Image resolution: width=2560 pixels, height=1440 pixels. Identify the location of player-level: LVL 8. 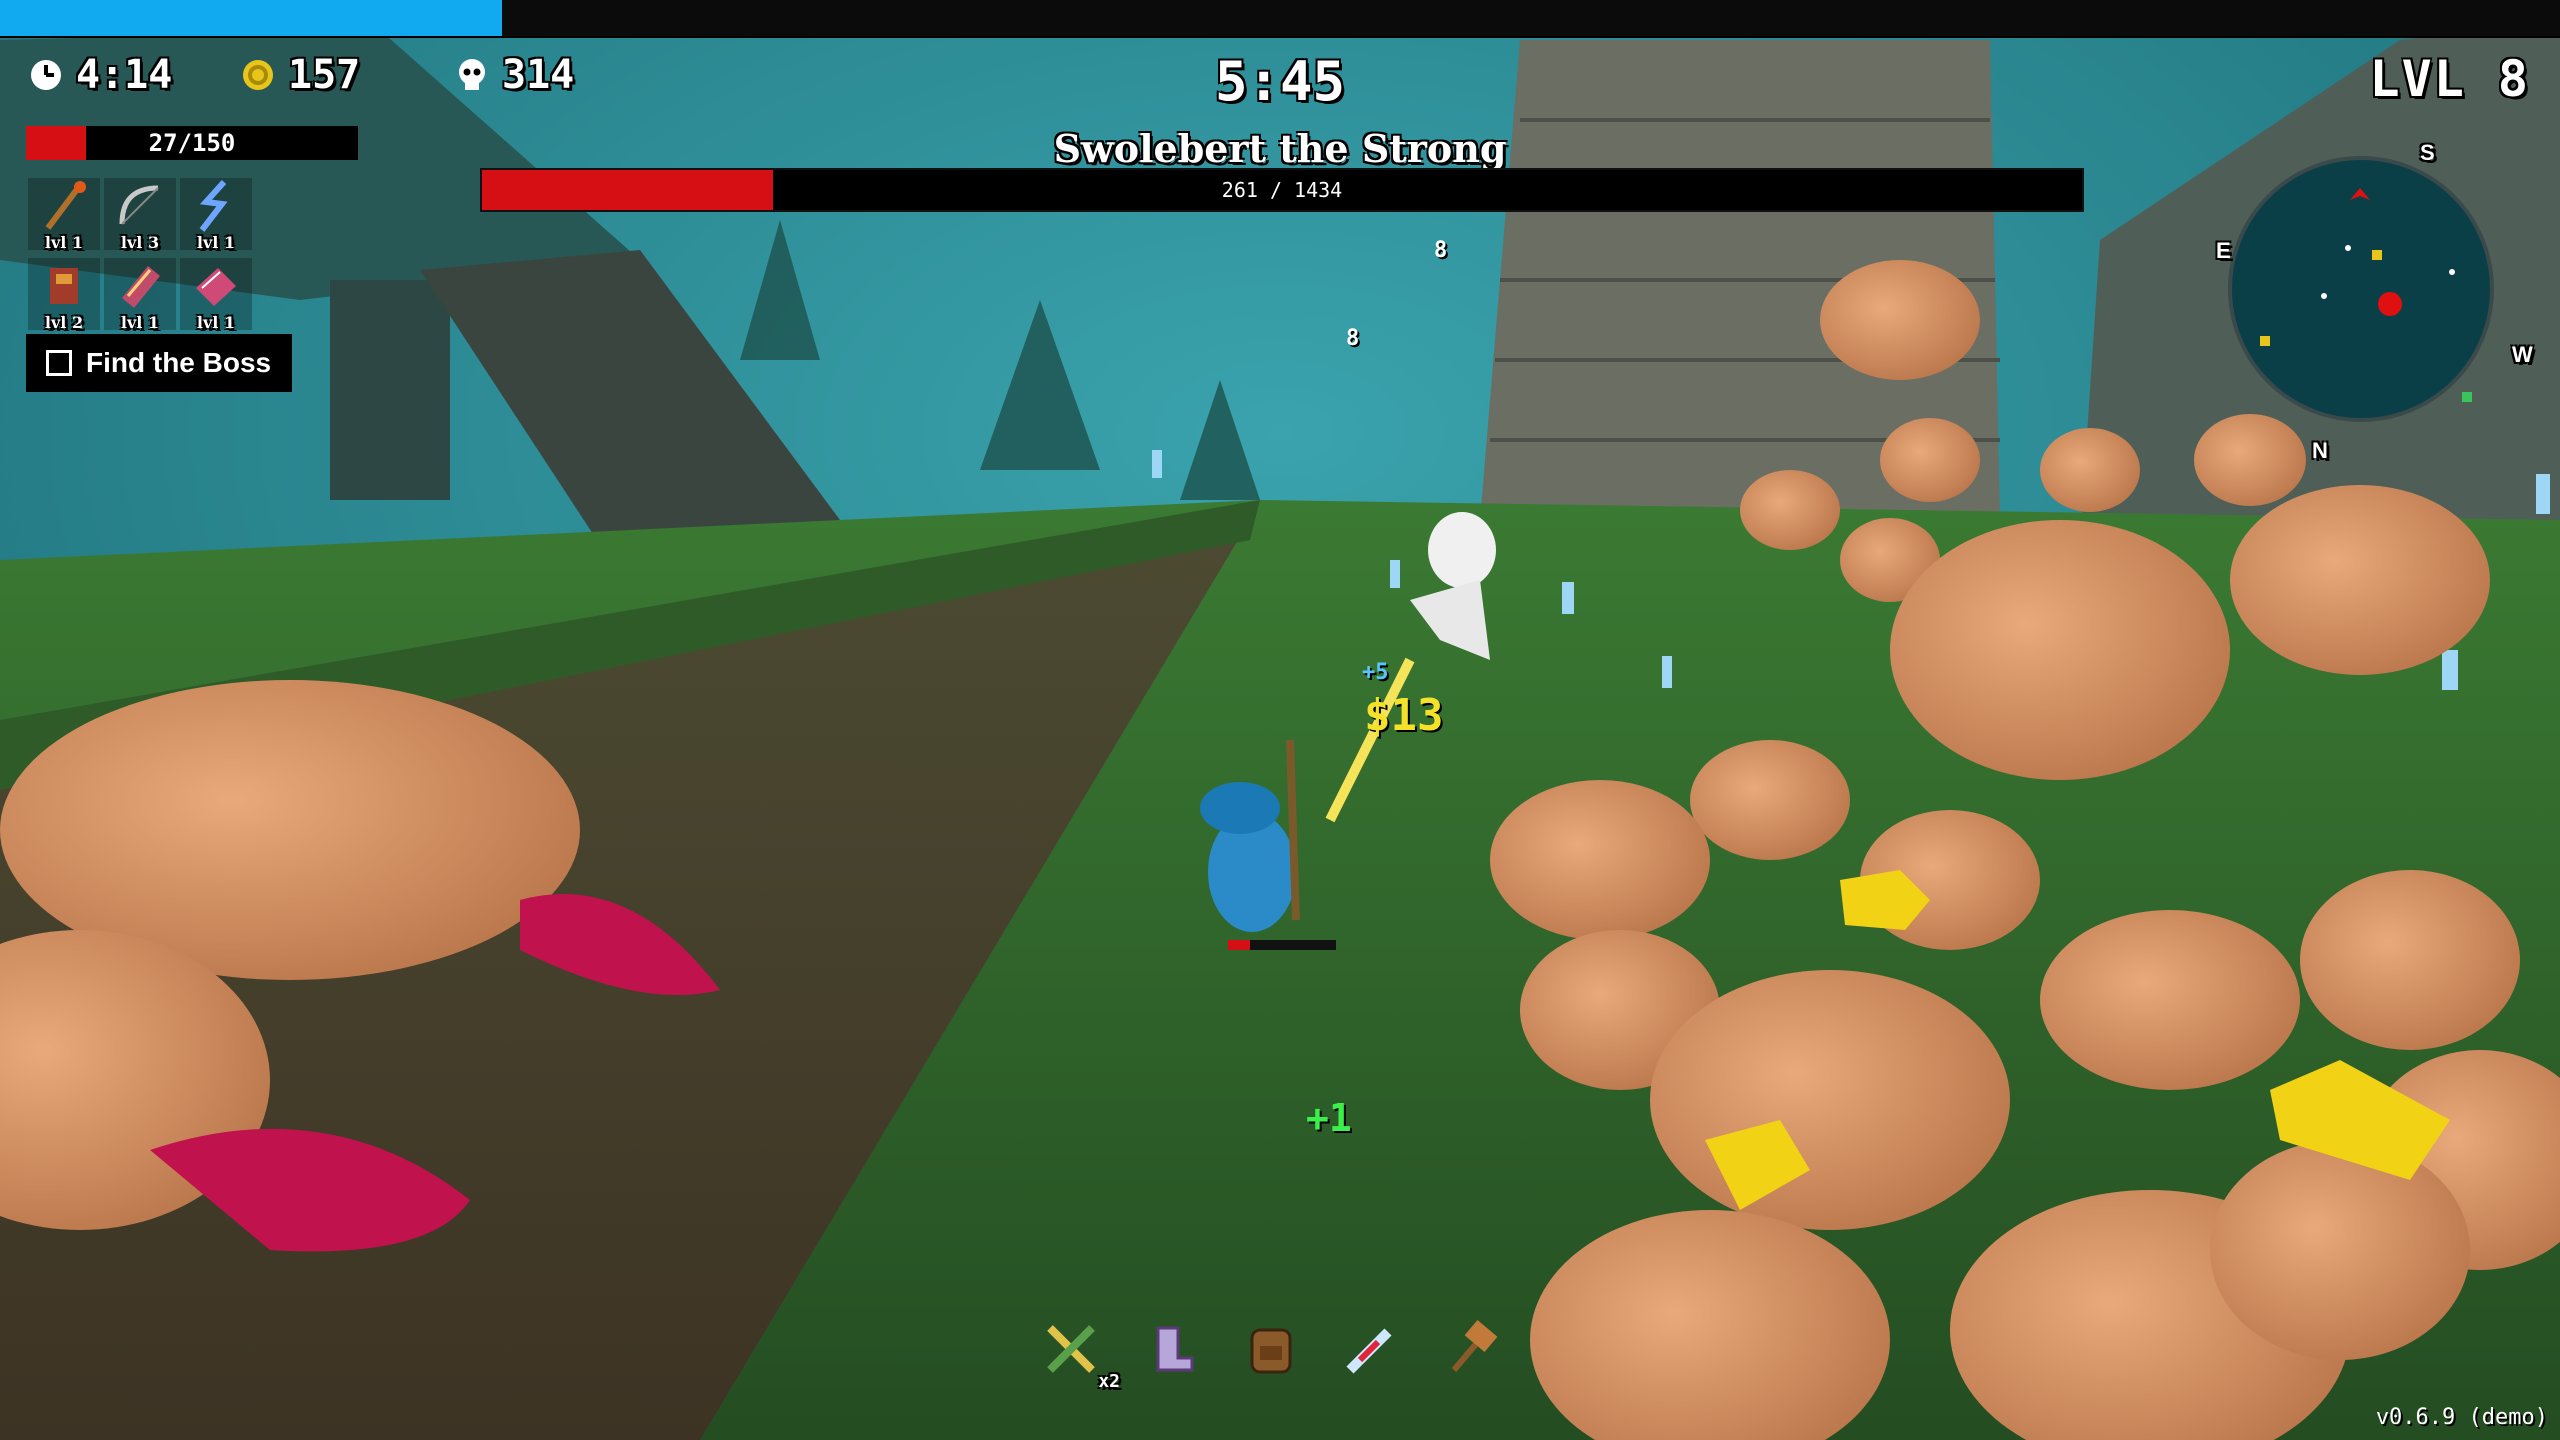
(2449, 79).